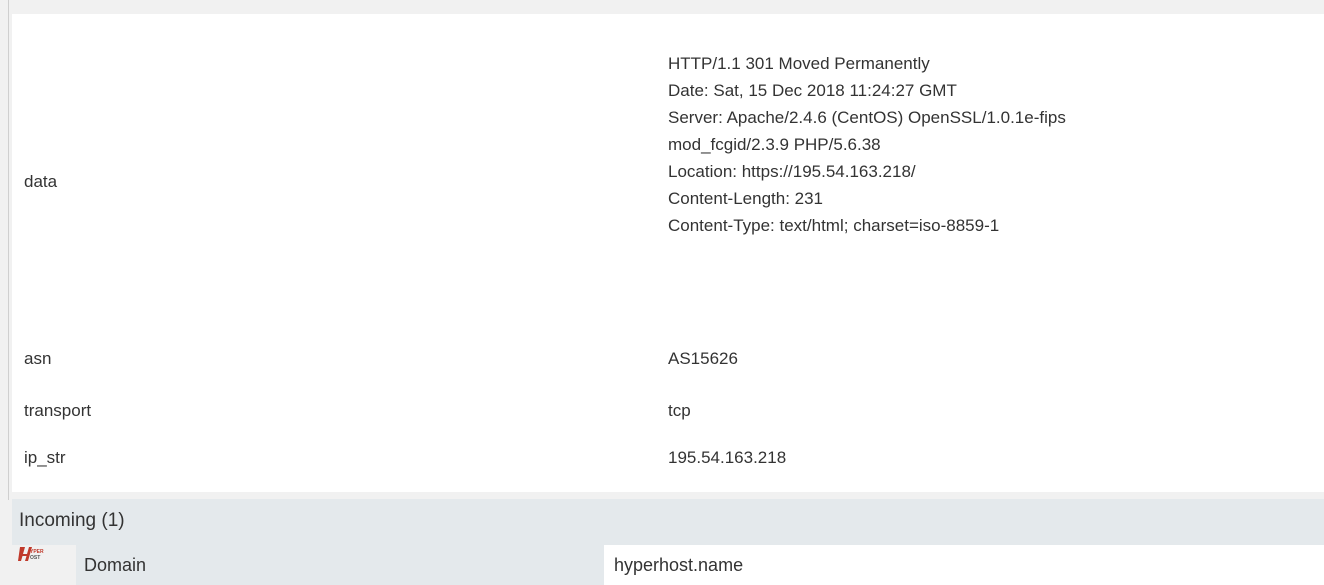 Image resolution: width=1324 pixels, height=585 pixels. Describe the element at coordinates (35, 558) in the screenshot. I see `svg-text: OST` at that location.